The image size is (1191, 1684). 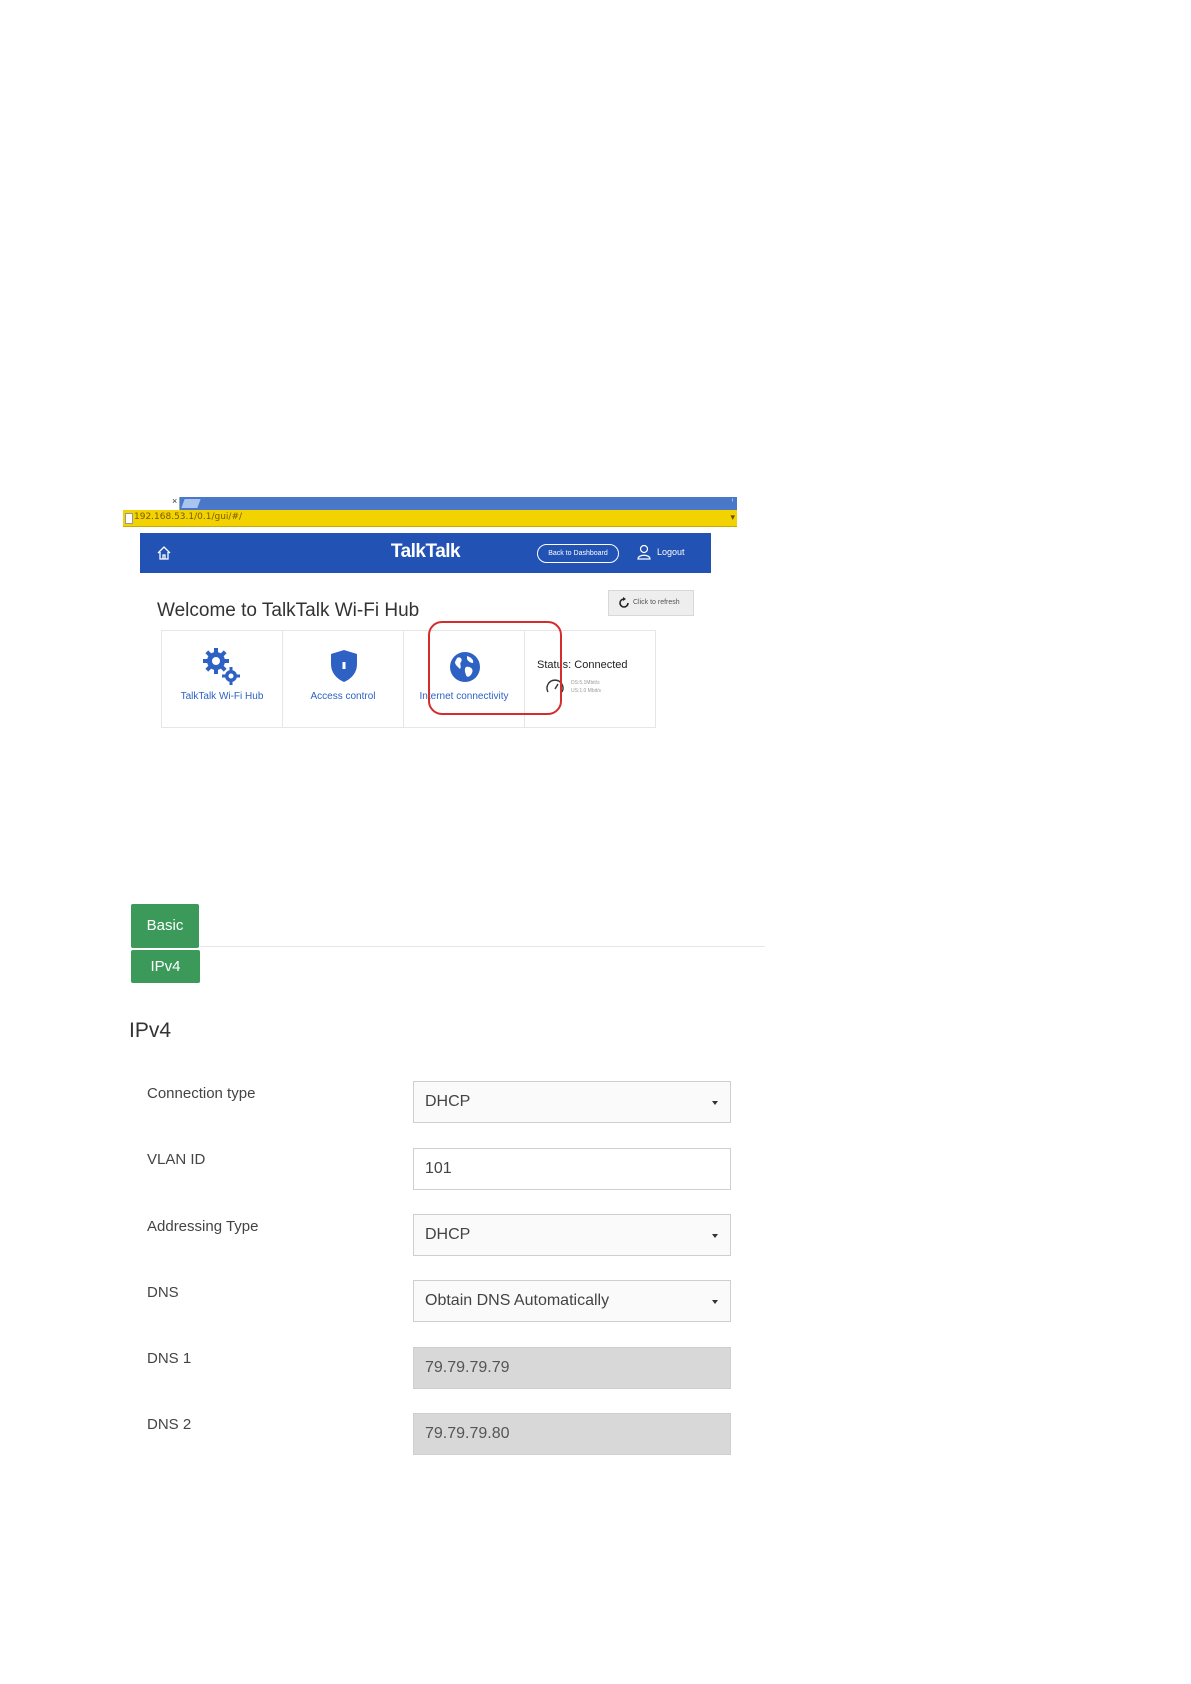 What do you see at coordinates (150, 1030) in the screenshot?
I see `section-title: IPv4` at bounding box center [150, 1030].